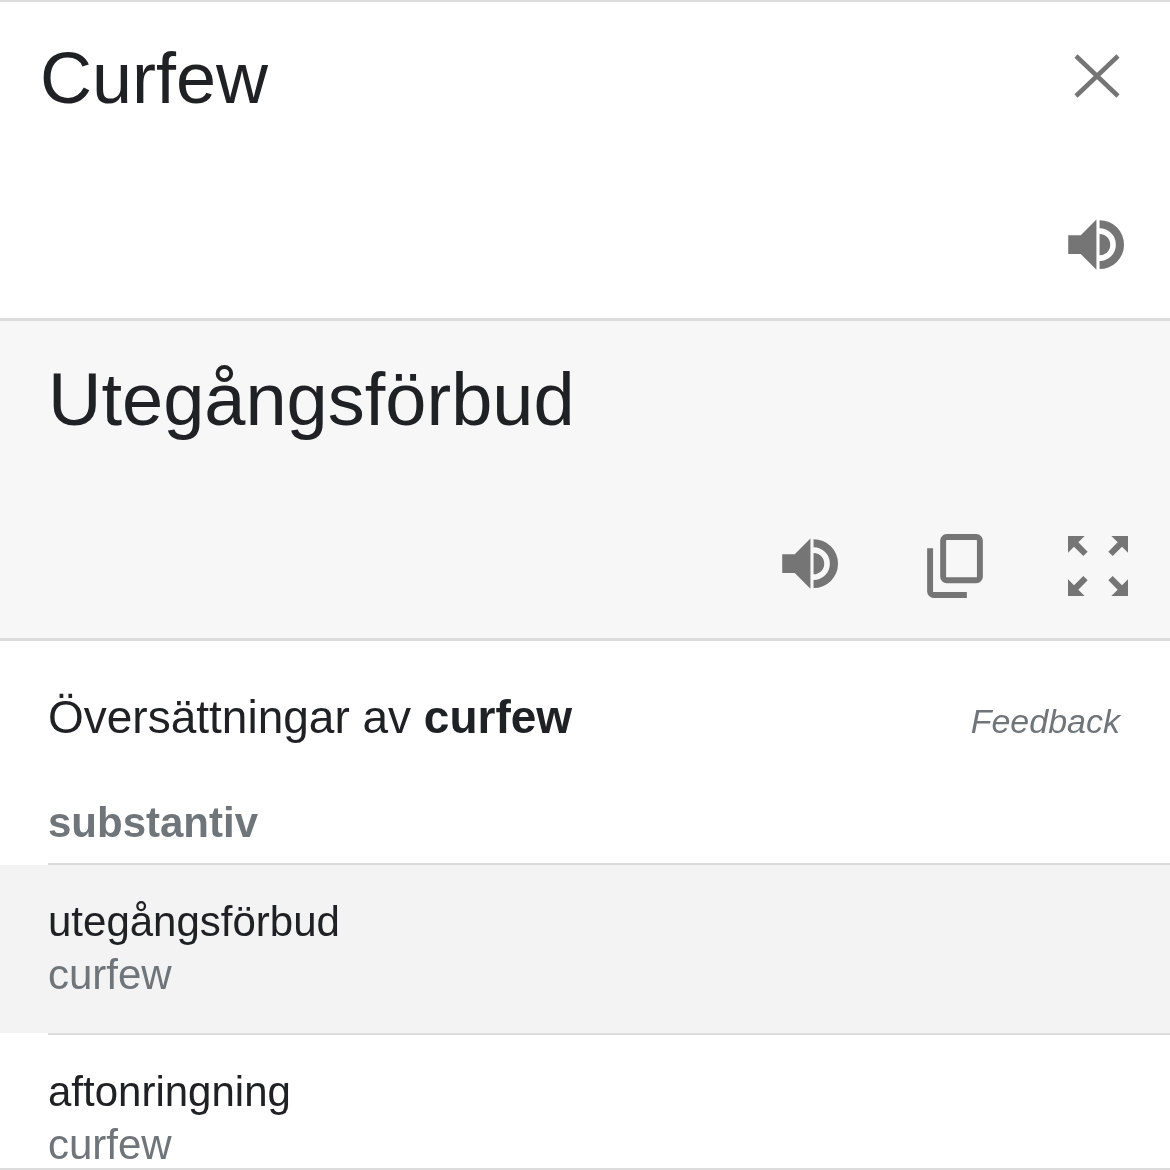 This screenshot has width=1170, height=1170. I want to click on close-button, so click(1097, 76).